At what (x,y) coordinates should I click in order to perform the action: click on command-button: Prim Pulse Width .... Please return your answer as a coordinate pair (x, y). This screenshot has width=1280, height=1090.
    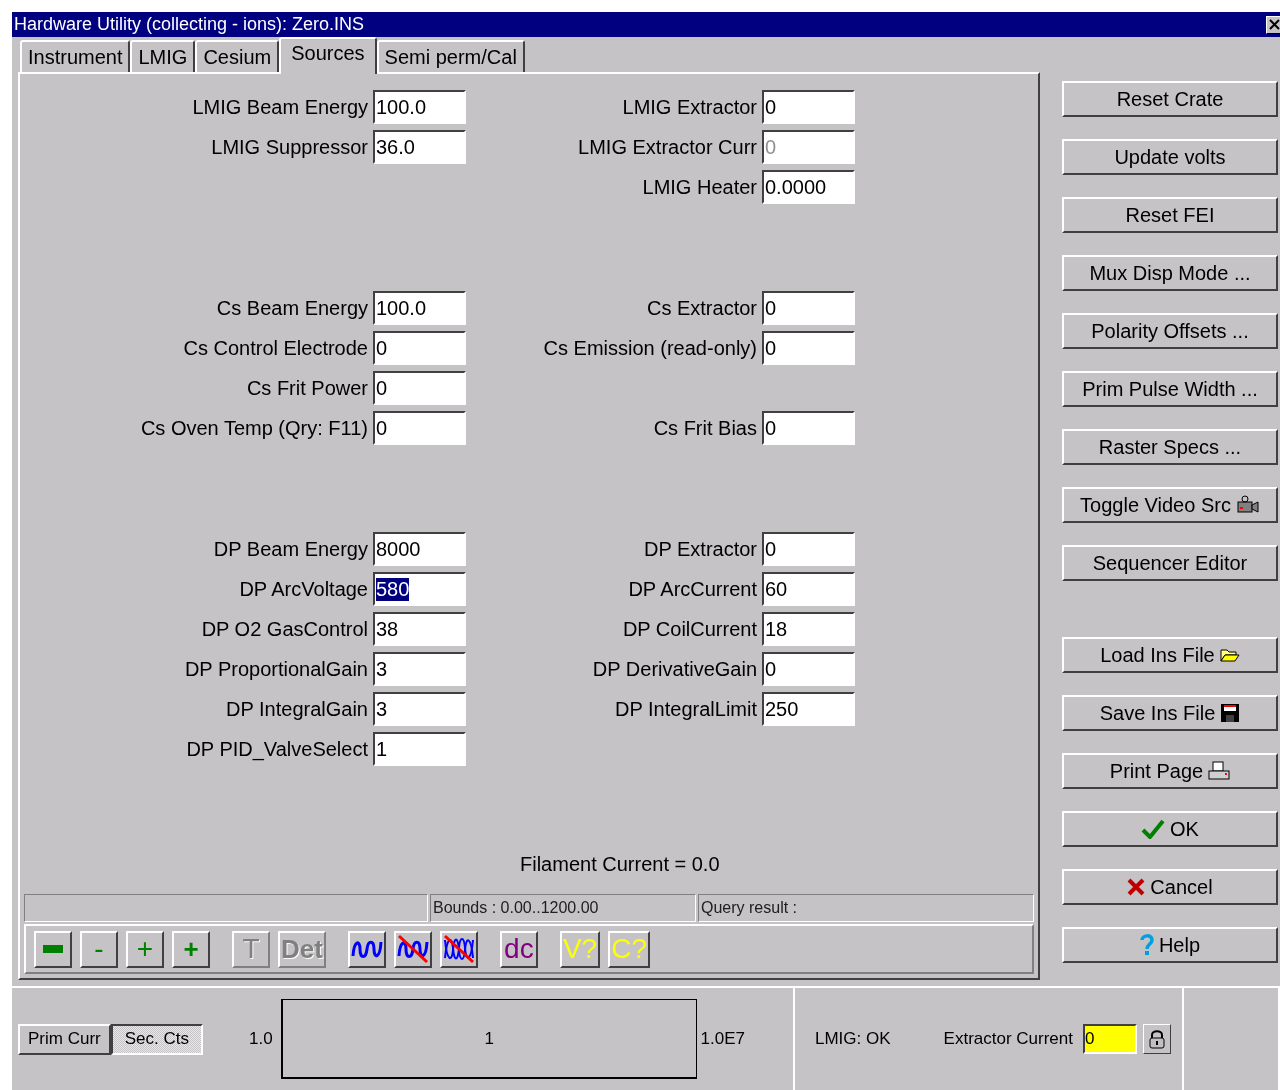
    Looking at the image, I should click on (1170, 389).